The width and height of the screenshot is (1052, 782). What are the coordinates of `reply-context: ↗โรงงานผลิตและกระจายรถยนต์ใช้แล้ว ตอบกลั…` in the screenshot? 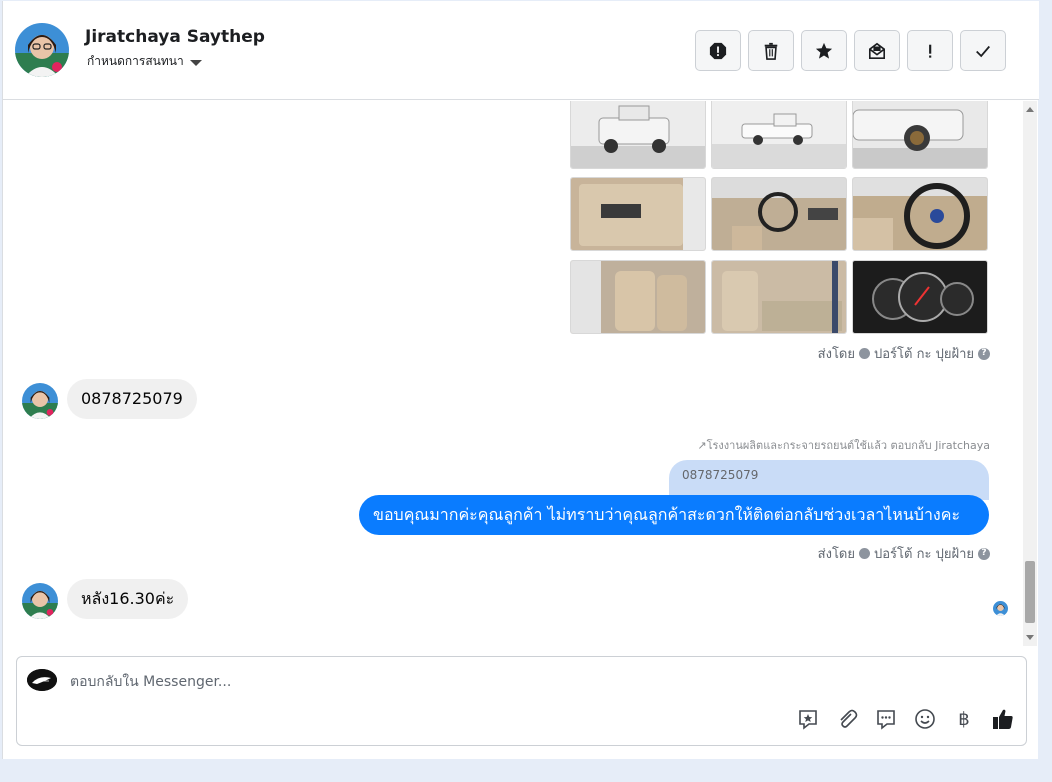 It's located at (843, 445).